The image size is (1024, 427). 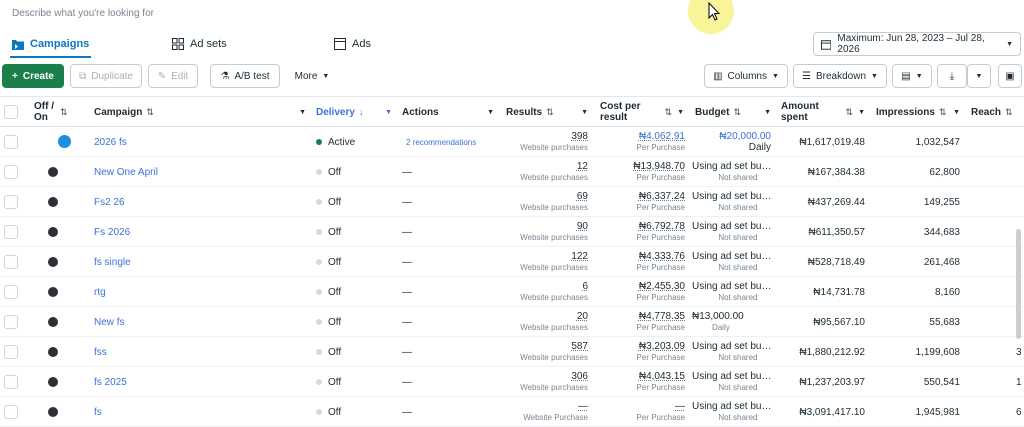 What do you see at coordinates (997, 112) in the screenshot?
I see `col-reach: Reach ⇅` at bounding box center [997, 112].